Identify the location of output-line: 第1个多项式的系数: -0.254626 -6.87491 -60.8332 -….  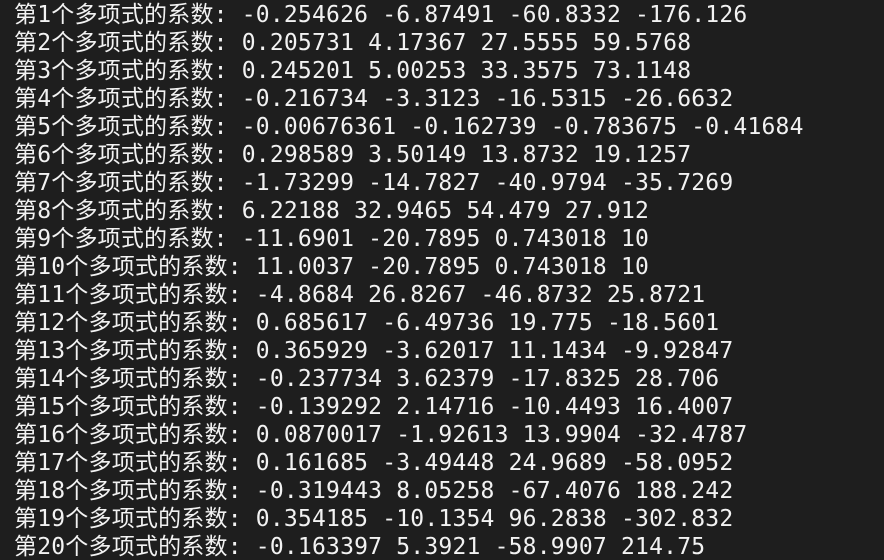
(381, 15).